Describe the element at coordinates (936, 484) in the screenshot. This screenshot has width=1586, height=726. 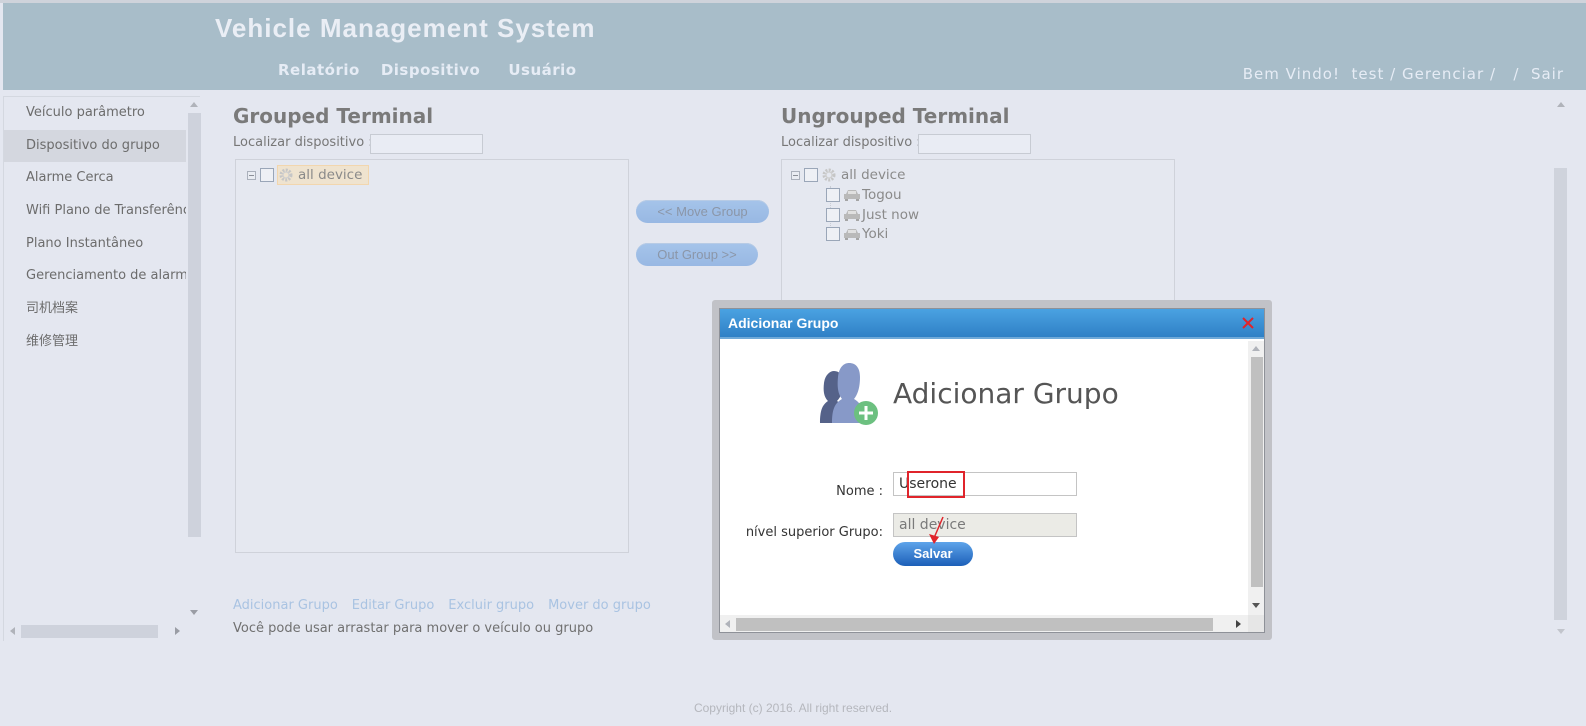
I see `annotation-highlight-box` at that location.